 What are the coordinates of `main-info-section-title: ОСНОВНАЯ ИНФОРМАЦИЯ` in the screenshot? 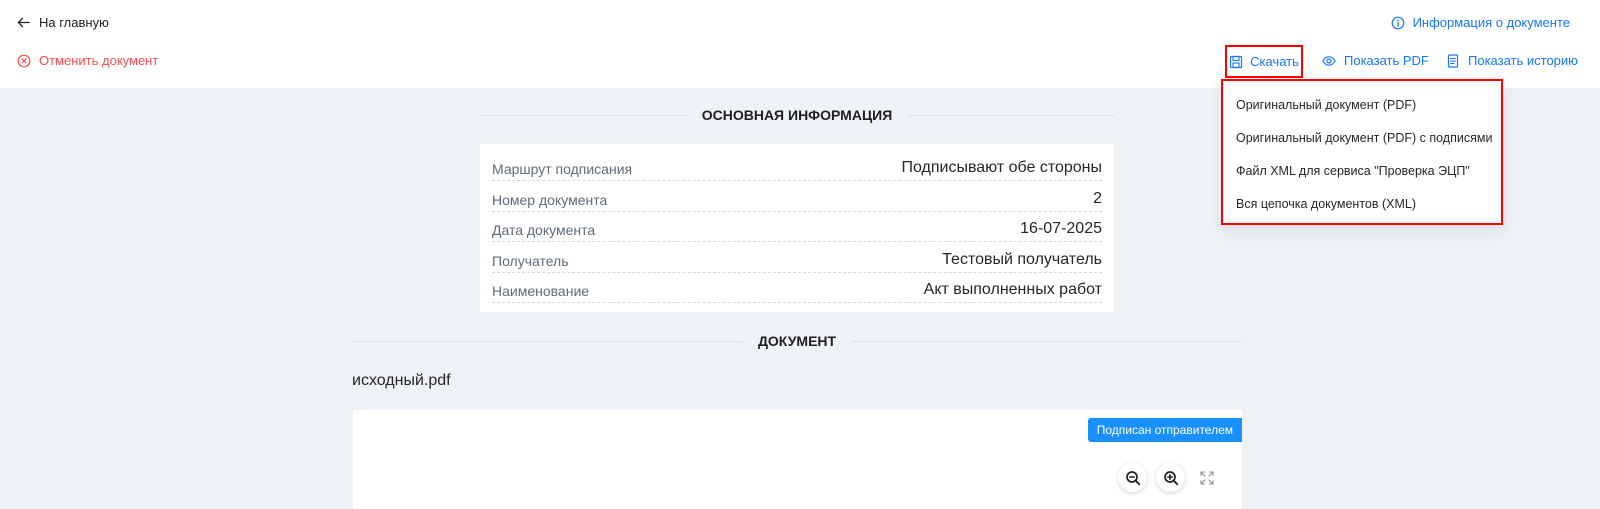 It's located at (797, 115).